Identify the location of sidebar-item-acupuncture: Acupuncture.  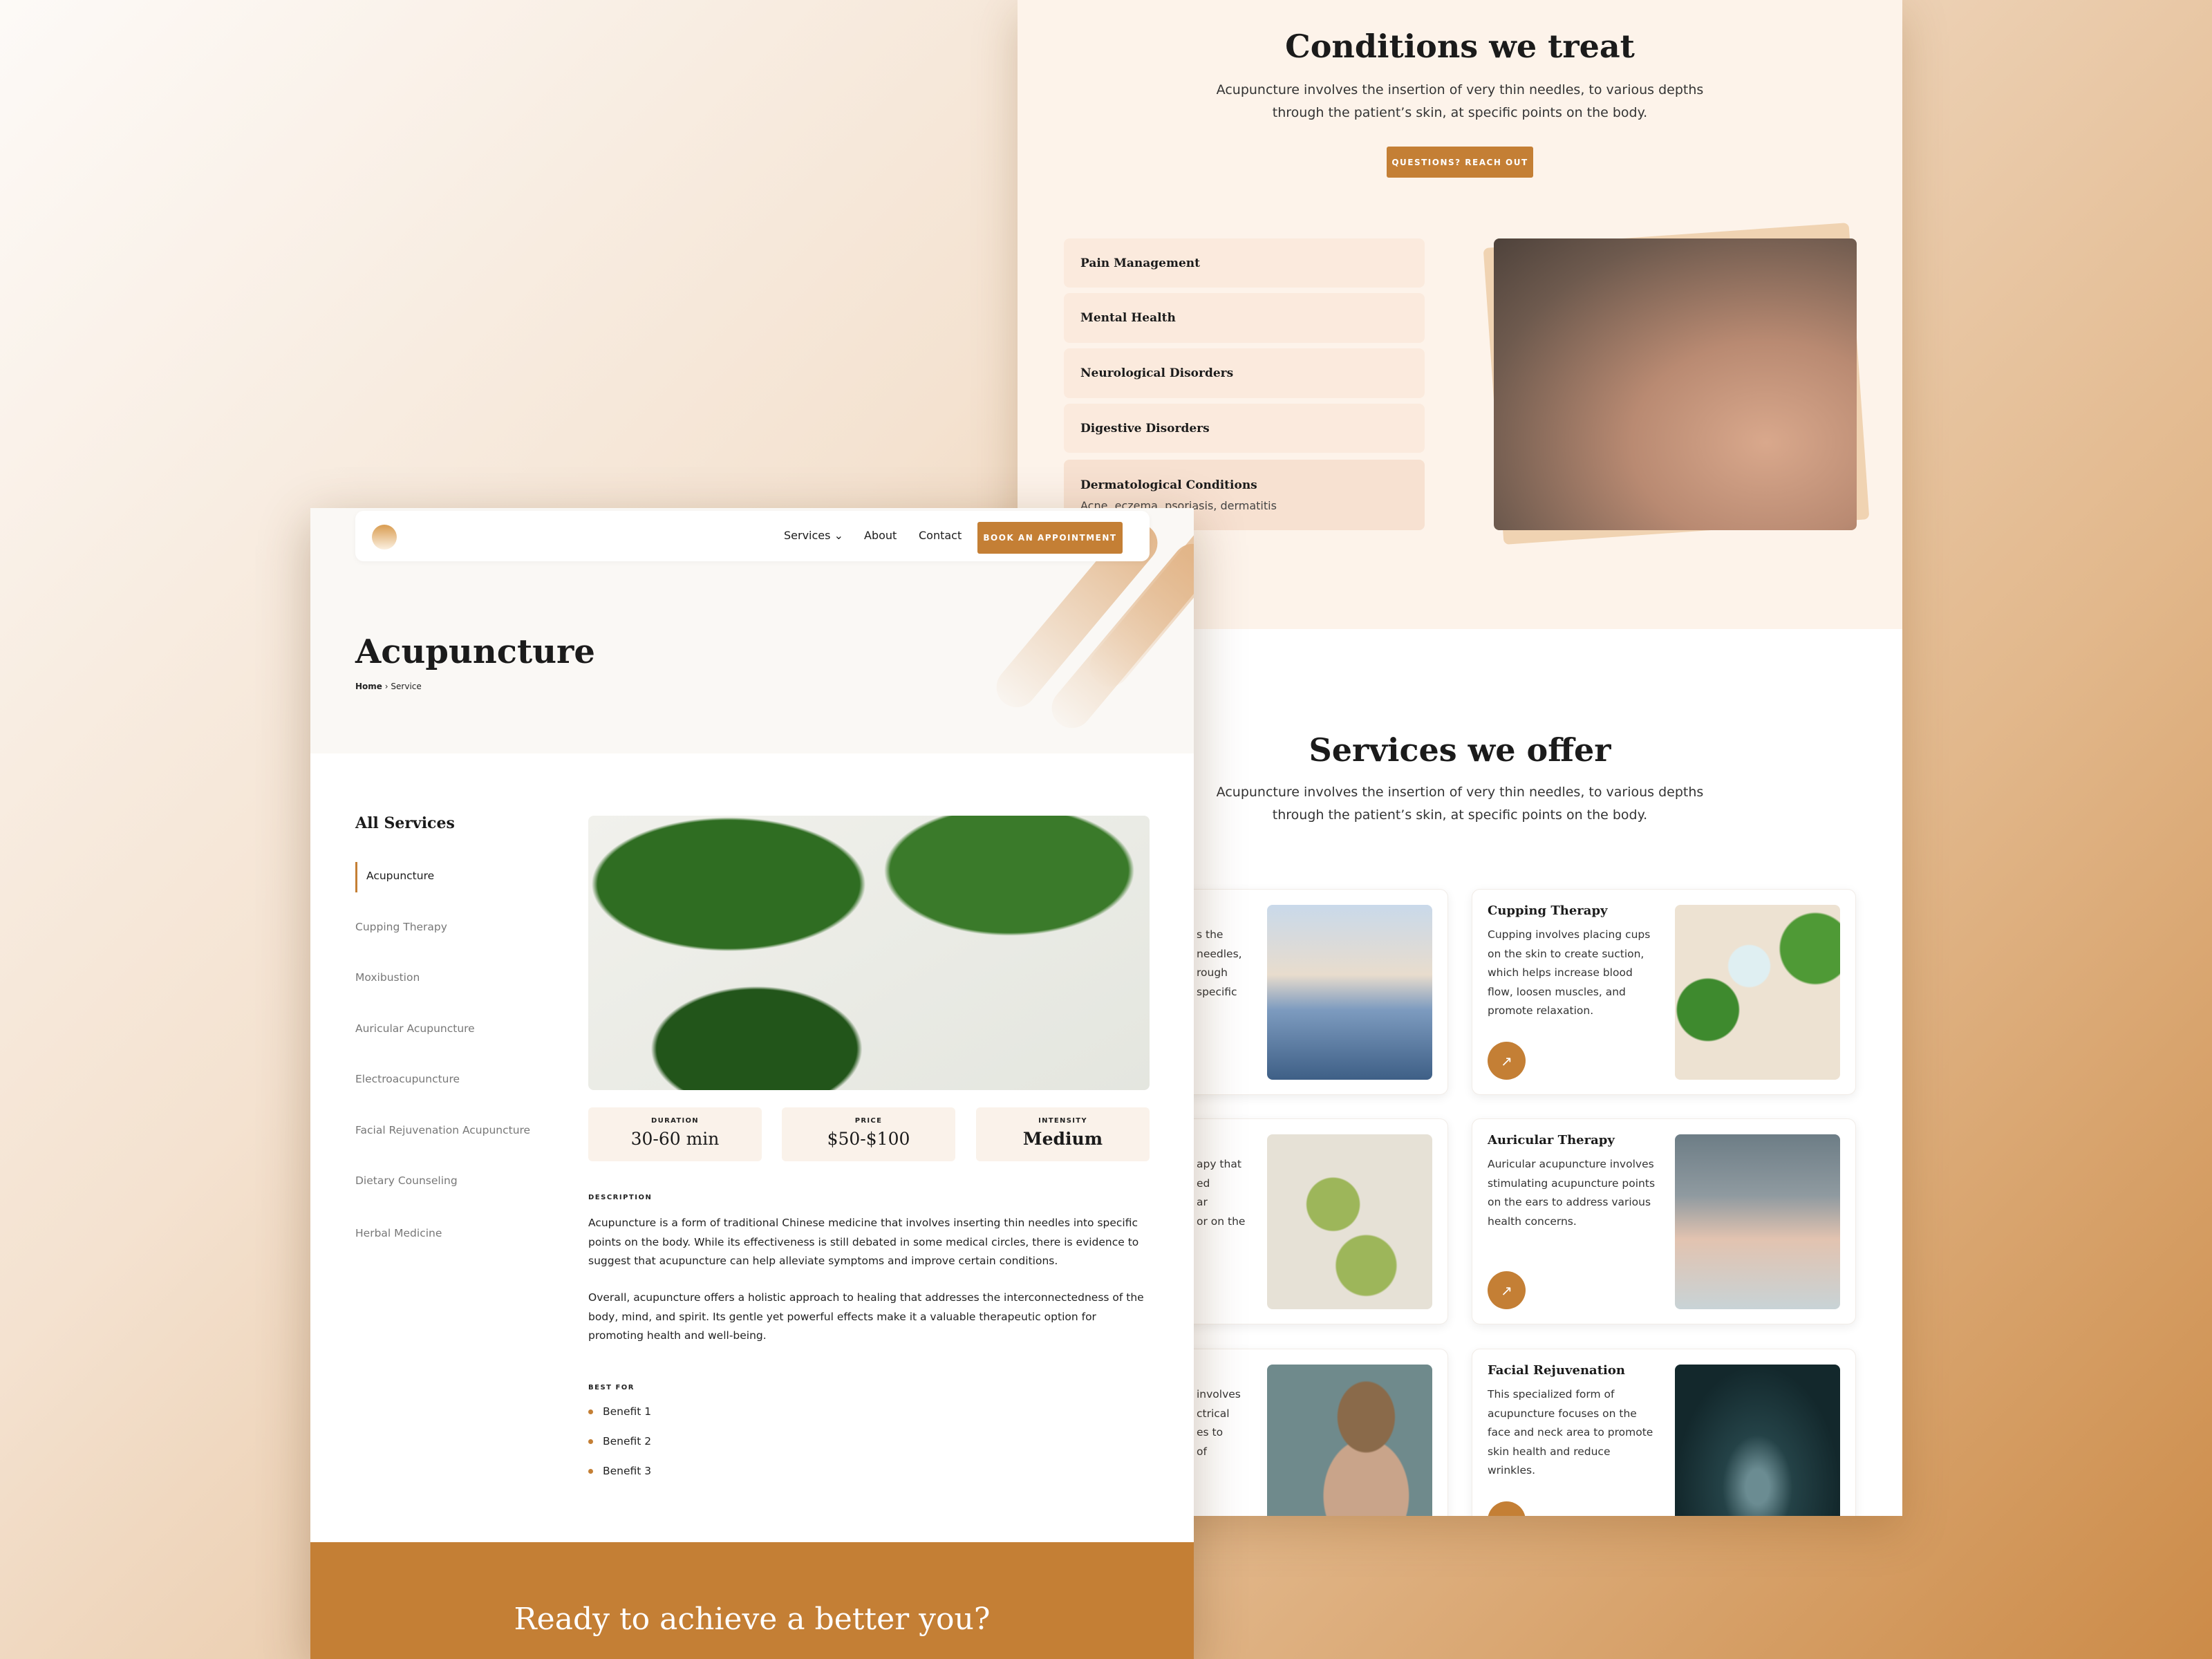
(400, 876).